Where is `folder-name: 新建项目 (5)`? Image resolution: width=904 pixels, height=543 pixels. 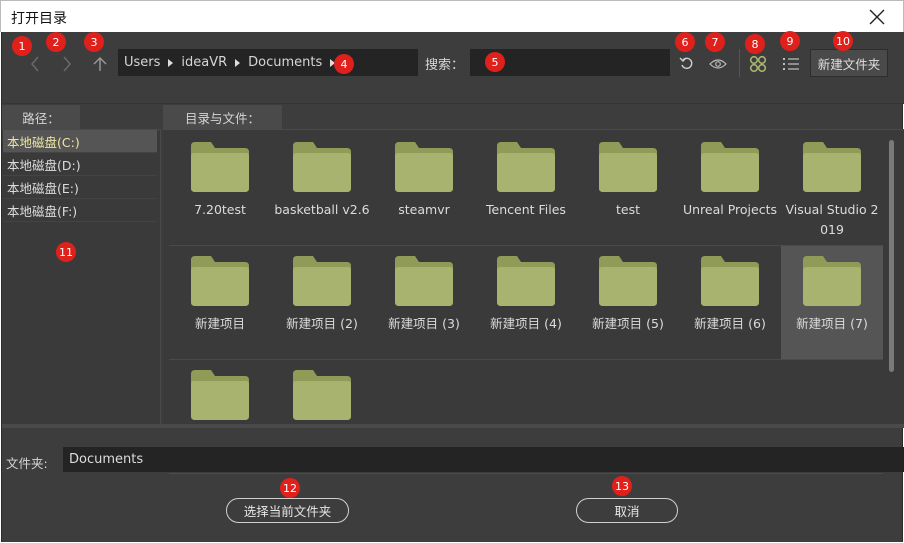
folder-name: 新建项目 (5) is located at coordinates (628, 323).